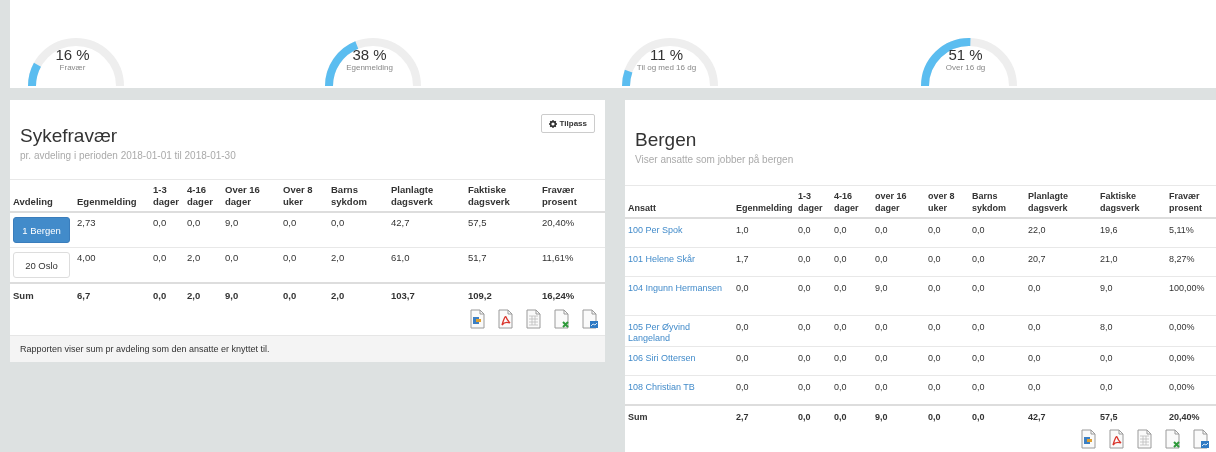 Image resolution: width=1216 pixels, height=452 pixels. I want to click on gauge-label: Egenmelding, so click(369, 67).